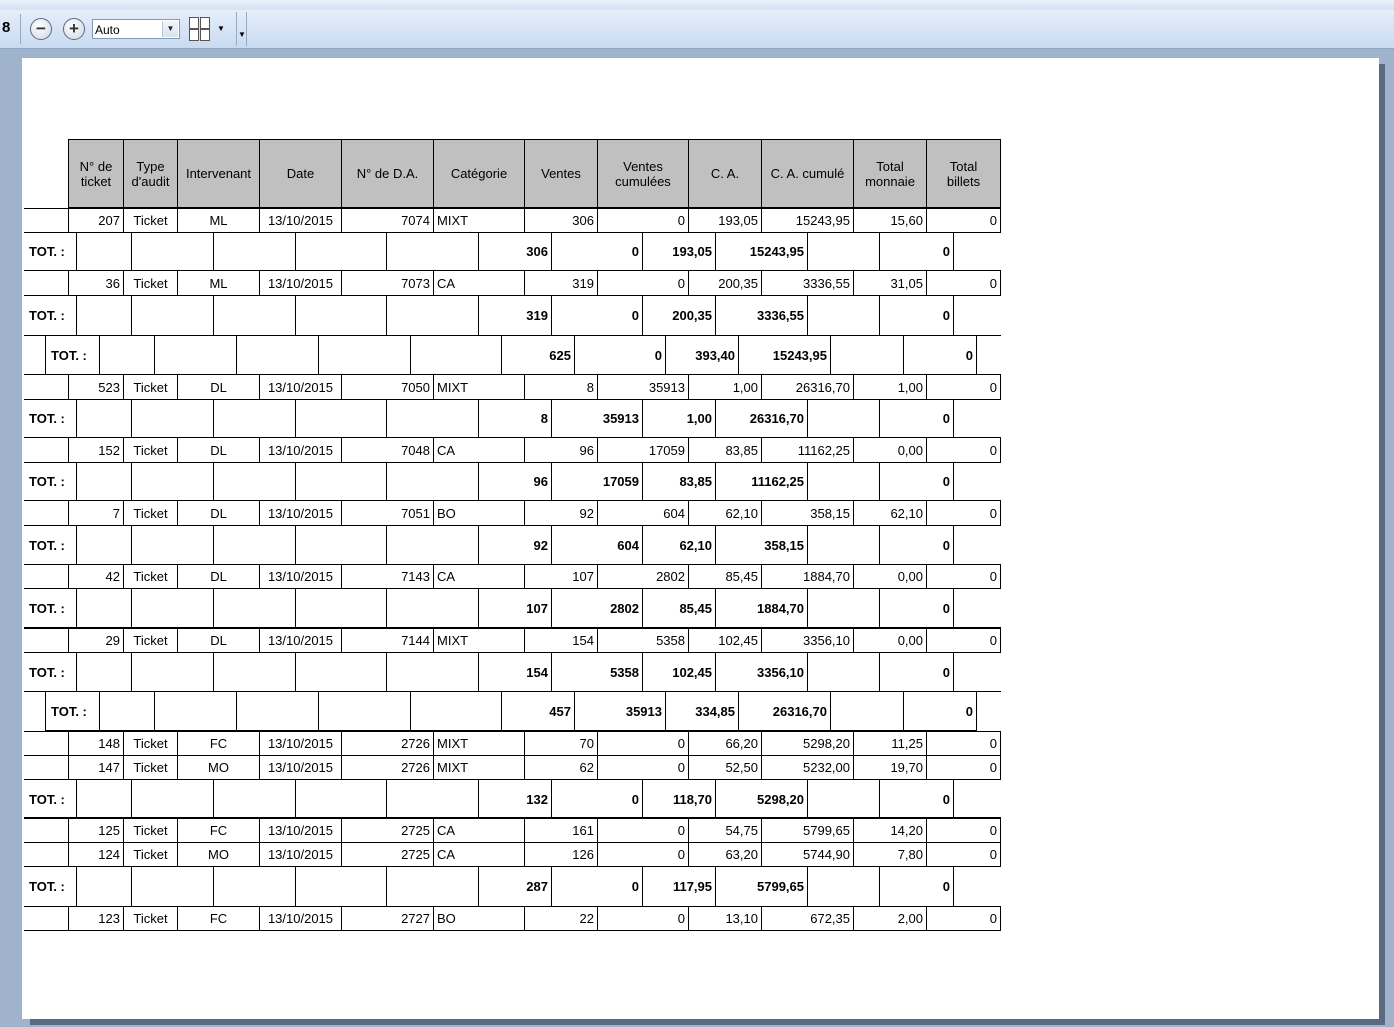 This screenshot has height=1027, width=1394. I want to click on table-cell: 15243,95, so click(807, 220).